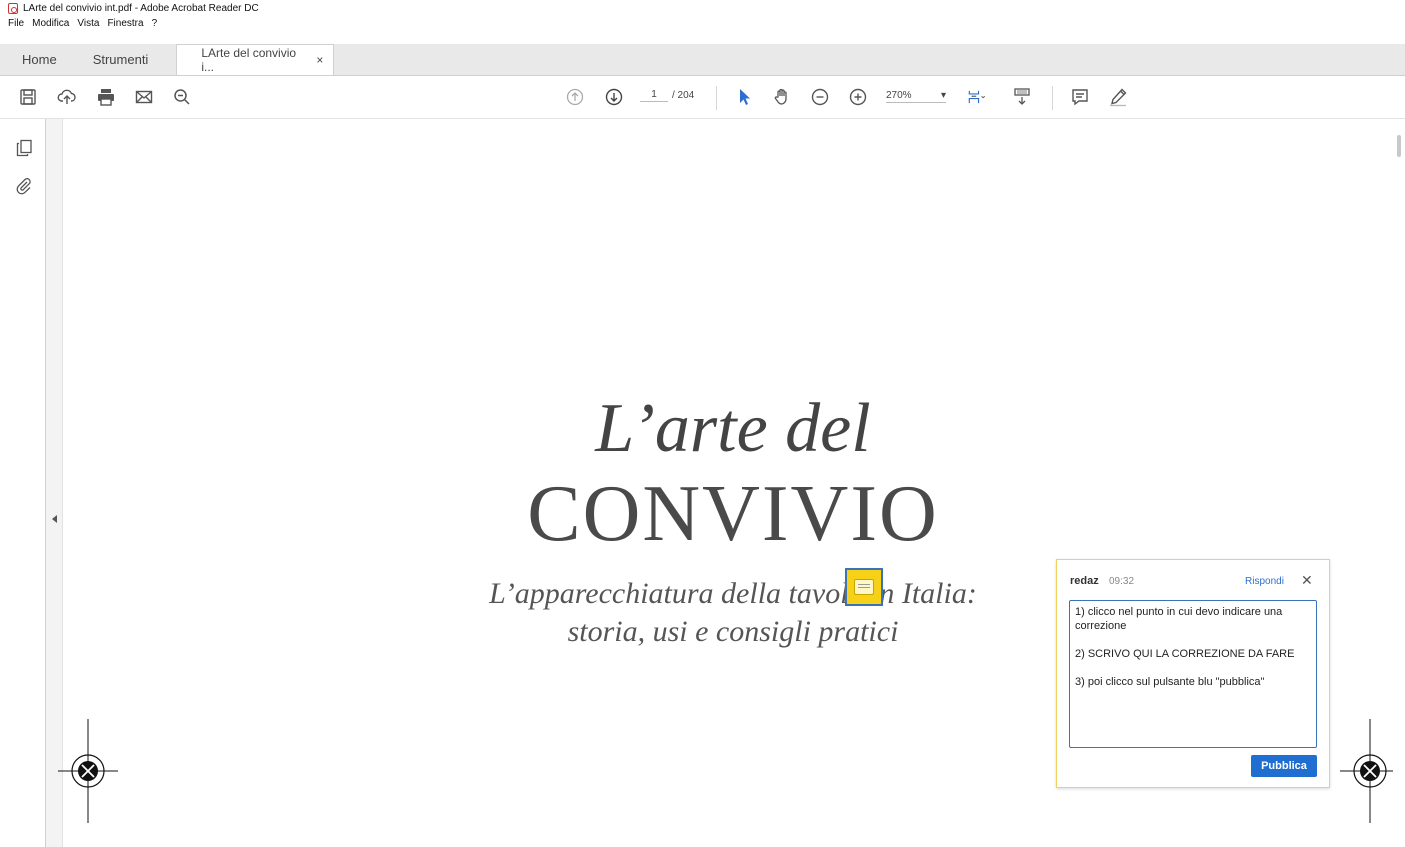  I want to click on tab-tools: Strumenti, so click(121, 59).